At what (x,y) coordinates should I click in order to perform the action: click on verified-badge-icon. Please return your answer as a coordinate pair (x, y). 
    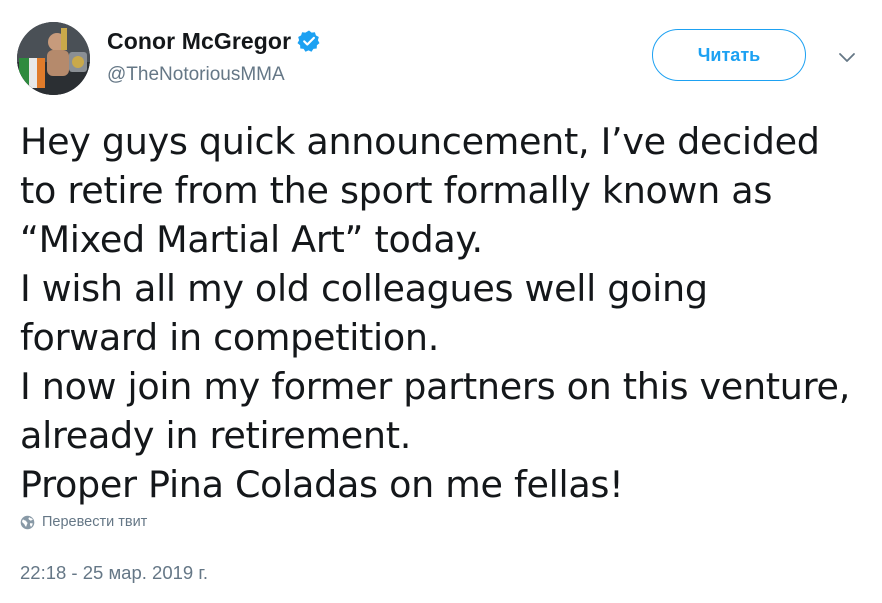
    Looking at the image, I should click on (309, 41).